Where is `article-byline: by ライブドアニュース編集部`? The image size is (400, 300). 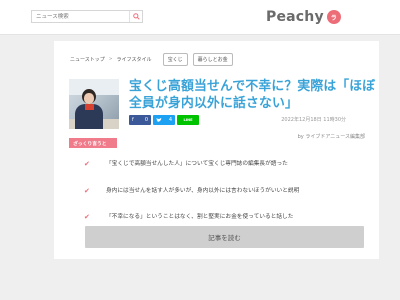
article-byline: by ライブドアニュース編集部 is located at coordinates (331, 137).